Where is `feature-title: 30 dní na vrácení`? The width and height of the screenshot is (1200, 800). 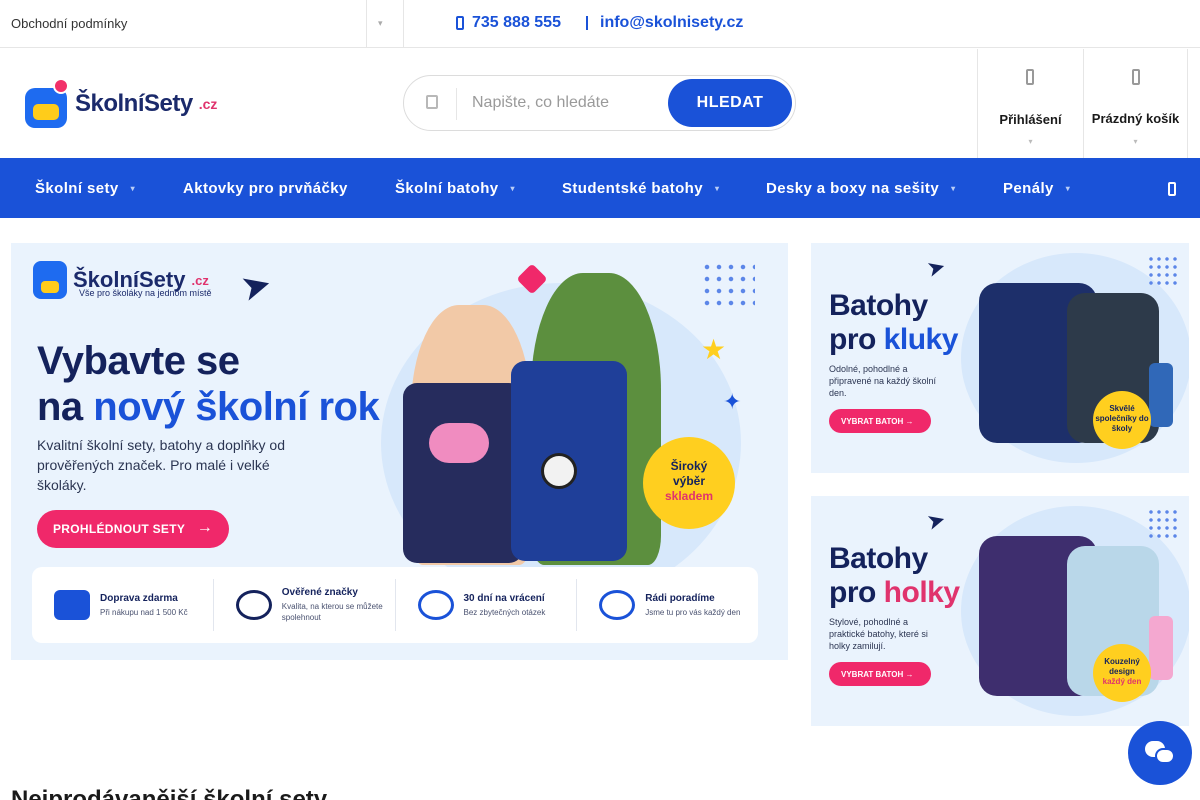
feature-title: 30 dní na vrácení is located at coordinates (504, 598).